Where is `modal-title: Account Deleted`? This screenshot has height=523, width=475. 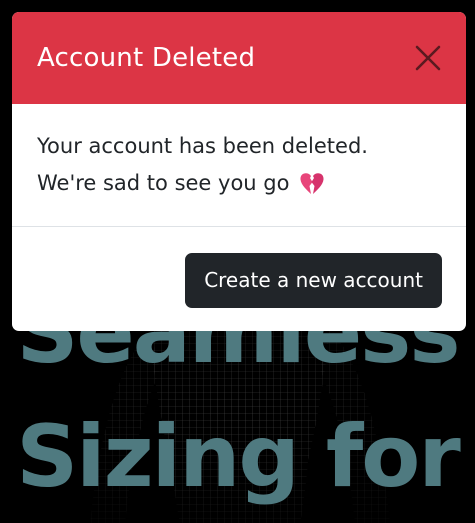 modal-title: Account Deleted is located at coordinates (146, 58).